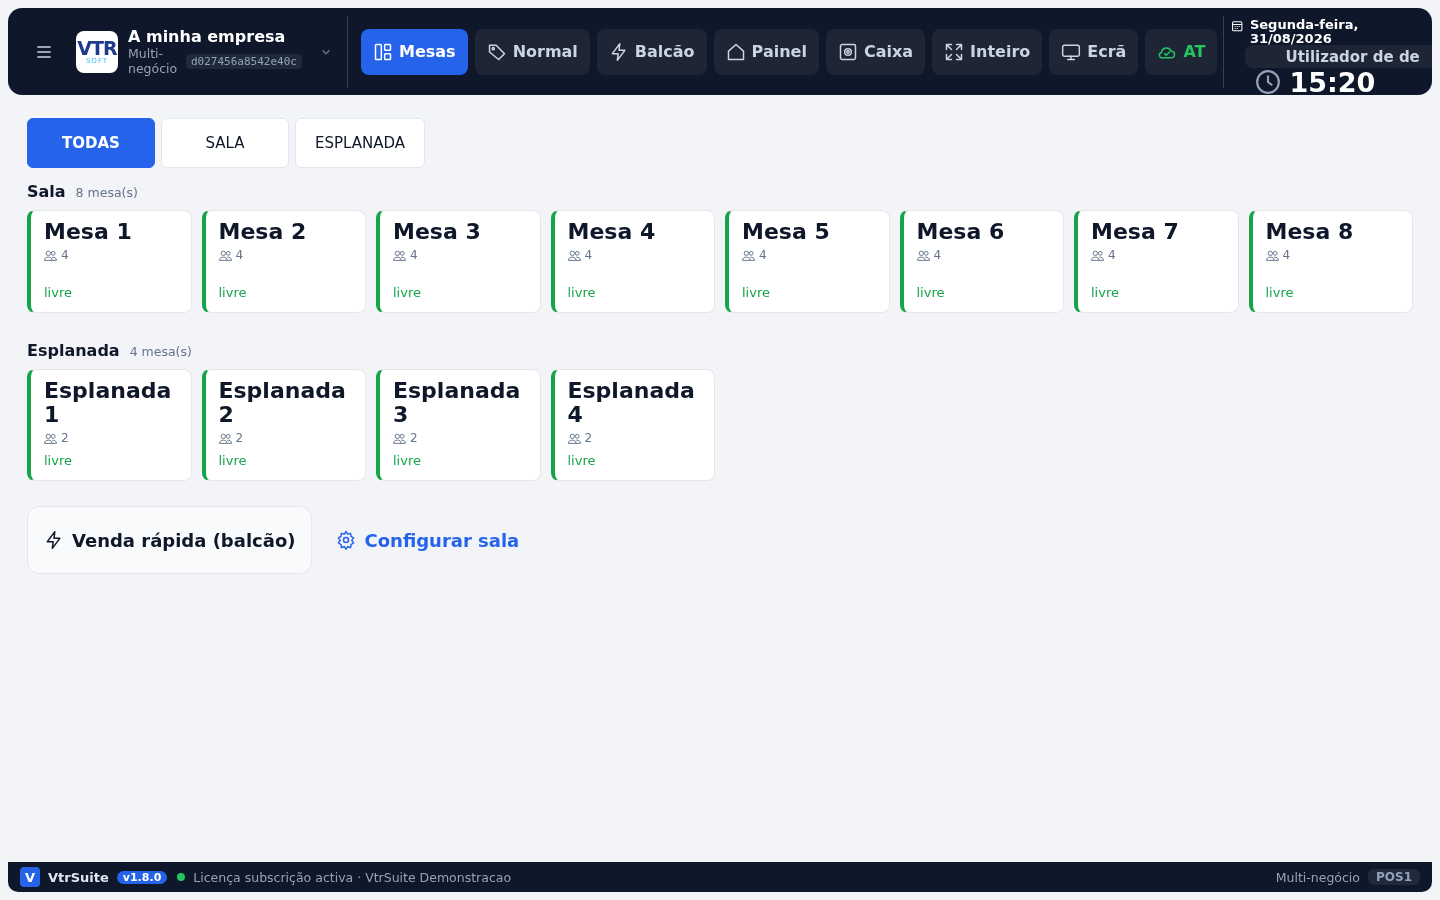 The height and width of the screenshot is (900, 1440). I want to click on nav-button: Ecrã, so click(1094, 51).